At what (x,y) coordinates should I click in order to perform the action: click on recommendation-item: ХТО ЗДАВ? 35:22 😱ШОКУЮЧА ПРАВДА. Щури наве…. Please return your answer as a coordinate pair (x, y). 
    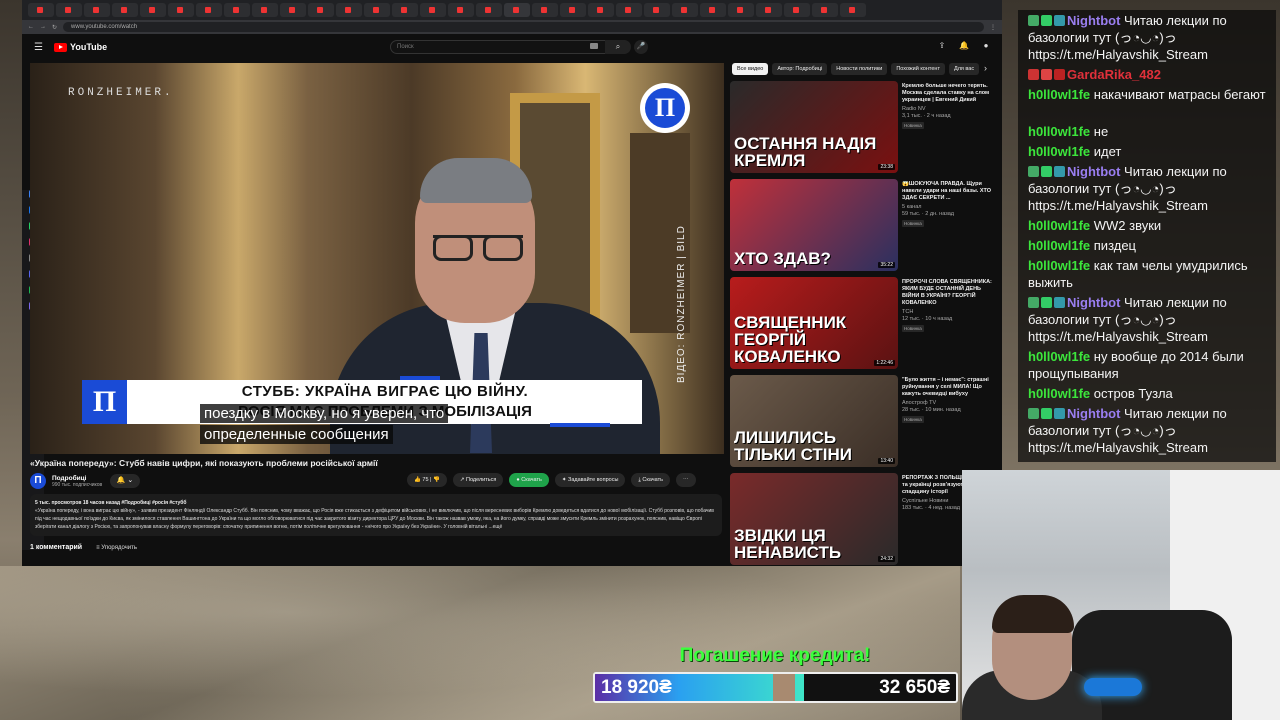
    Looking at the image, I should click on (866, 225).